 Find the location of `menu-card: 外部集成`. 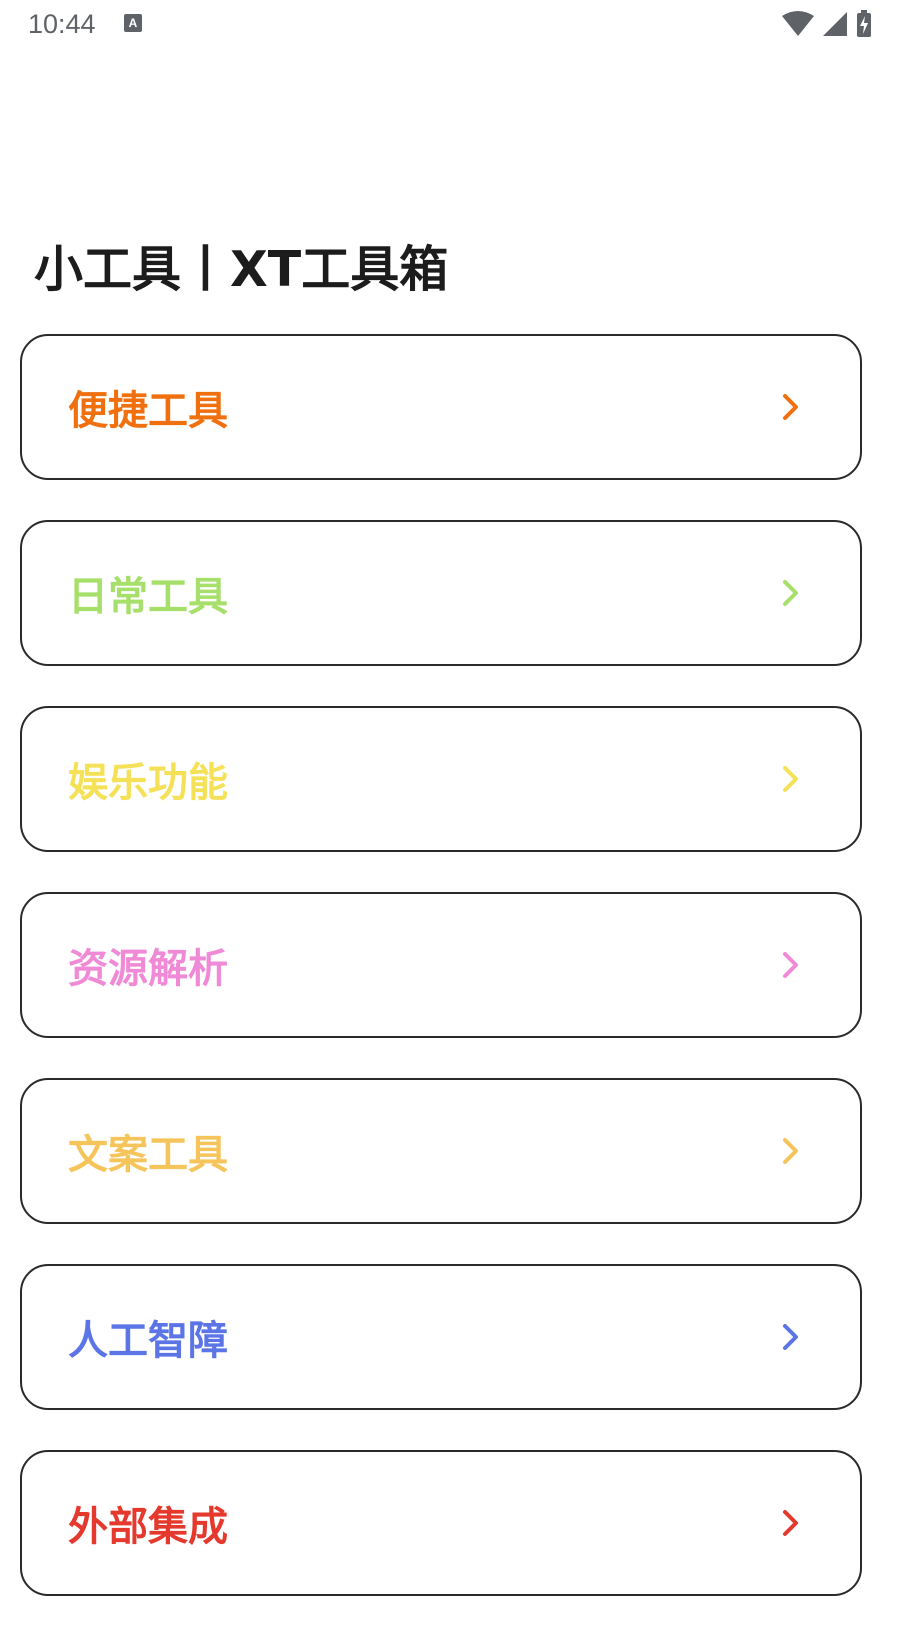

menu-card: 外部集成 is located at coordinates (441, 1523).